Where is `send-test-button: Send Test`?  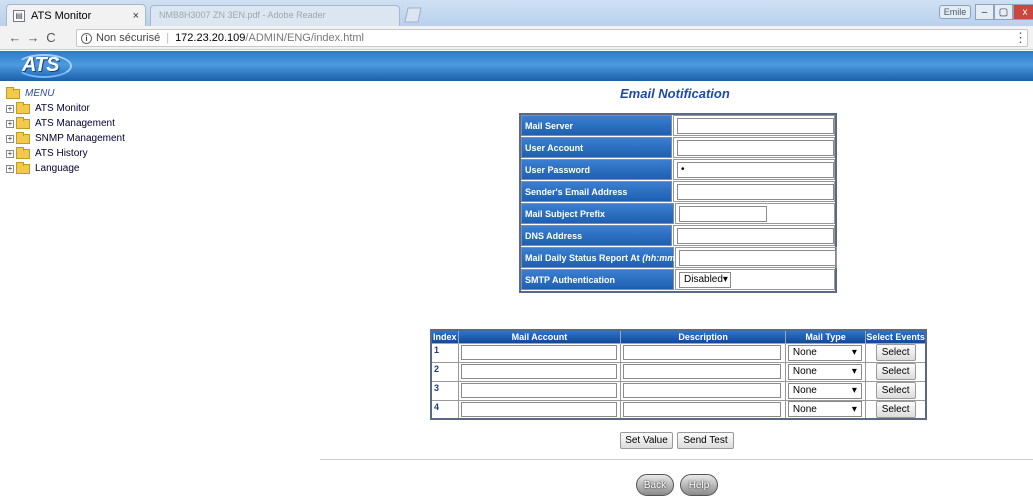
send-test-button: Send Test is located at coordinates (705, 440).